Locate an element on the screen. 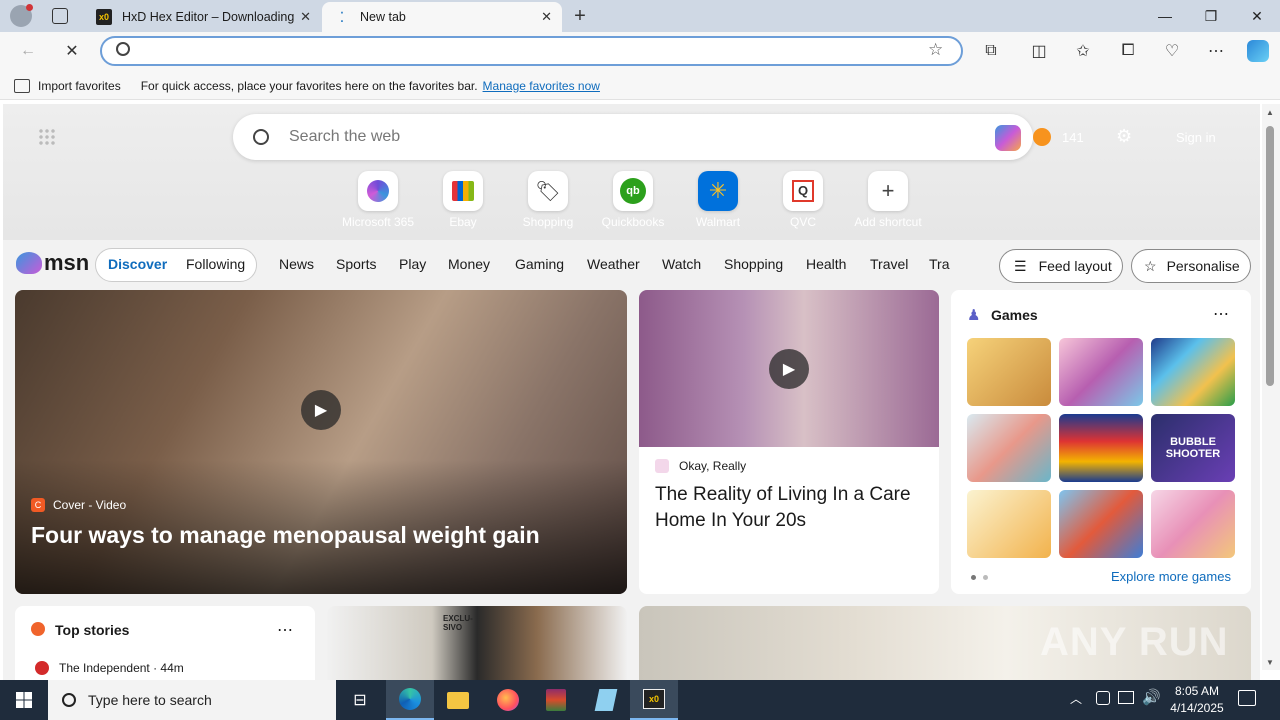 This screenshot has height=720, width=1280. rewards-icon is located at coordinates (1042, 137).